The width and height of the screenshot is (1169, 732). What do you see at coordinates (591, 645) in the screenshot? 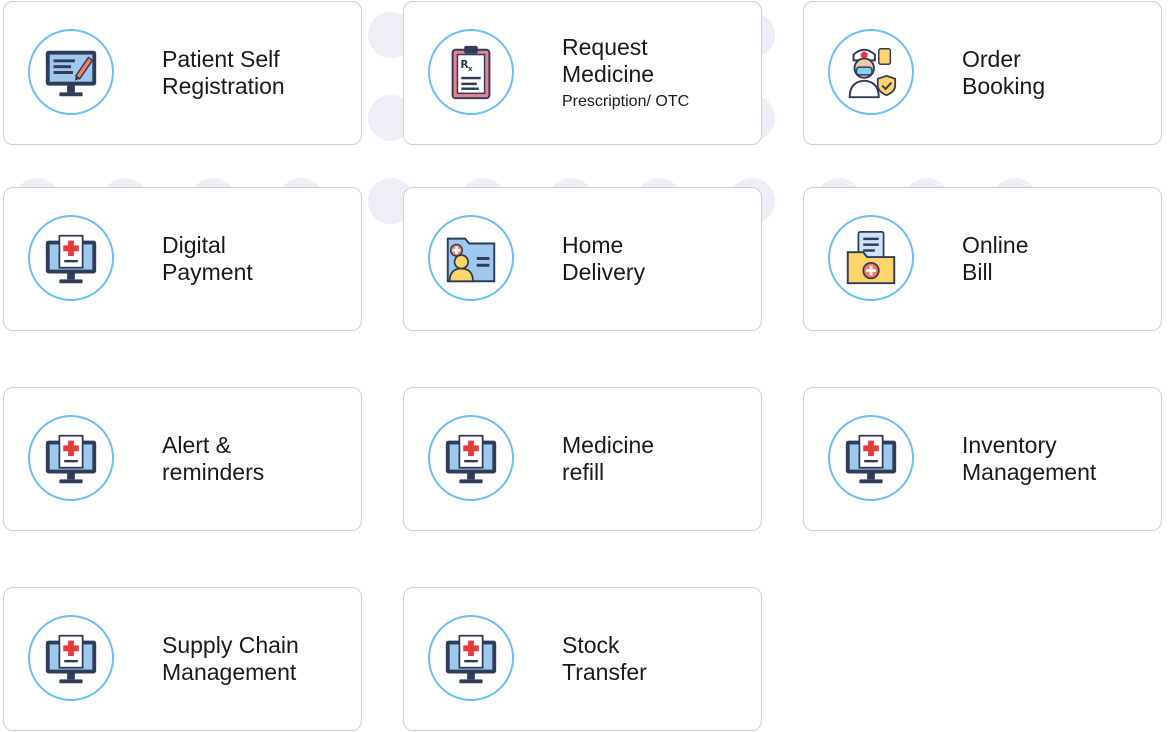
I see `card-title-line1: Stock` at bounding box center [591, 645].